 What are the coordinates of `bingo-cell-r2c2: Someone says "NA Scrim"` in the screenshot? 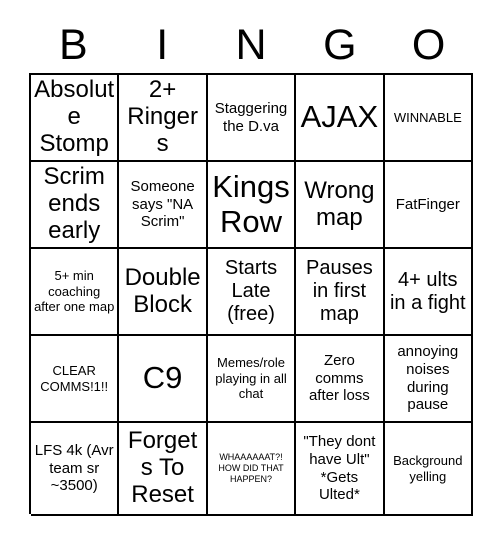 It's located at (163, 205).